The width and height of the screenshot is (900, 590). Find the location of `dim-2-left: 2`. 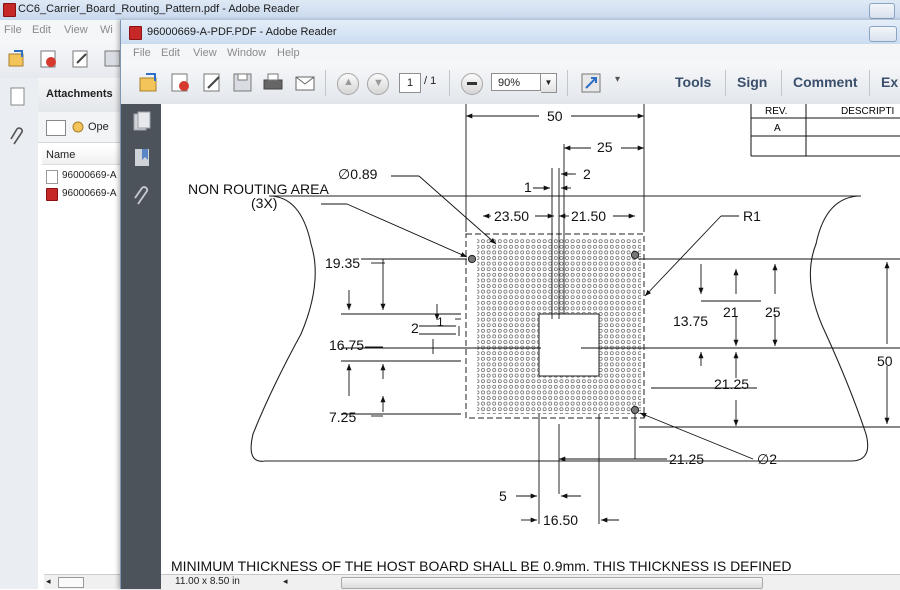

dim-2-left: 2 is located at coordinates (415, 328).